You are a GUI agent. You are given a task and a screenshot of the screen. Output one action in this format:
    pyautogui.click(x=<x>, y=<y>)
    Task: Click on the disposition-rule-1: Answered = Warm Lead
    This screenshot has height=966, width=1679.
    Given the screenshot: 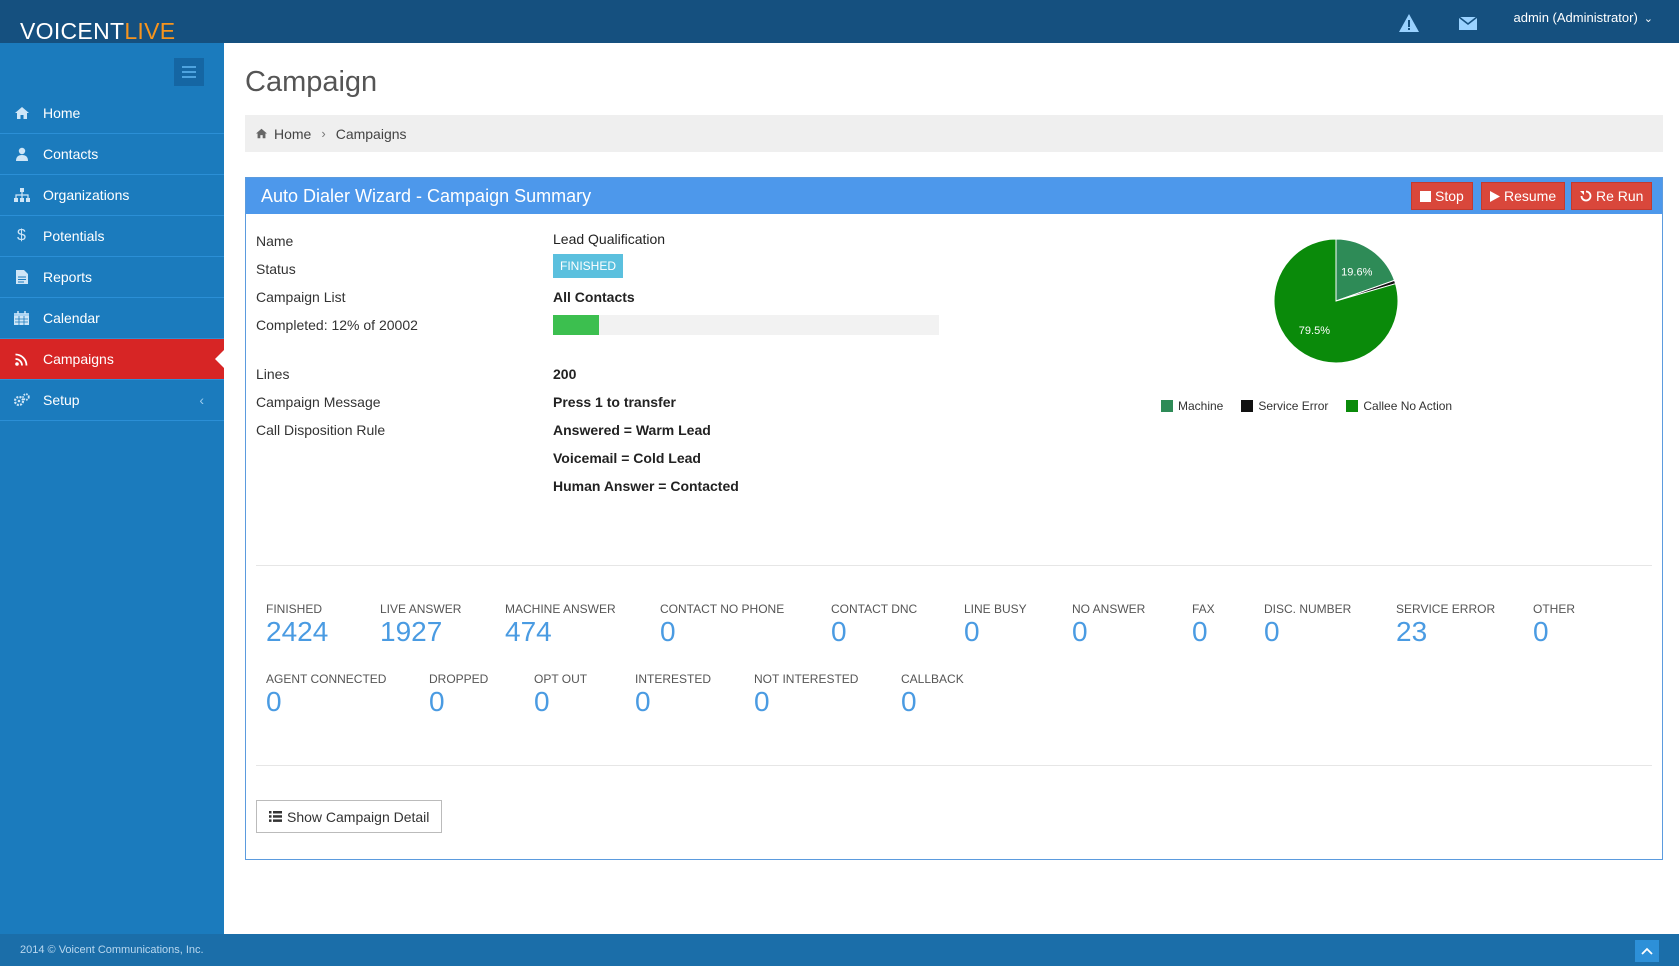 What is the action you would take?
    pyautogui.click(x=632, y=430)
    